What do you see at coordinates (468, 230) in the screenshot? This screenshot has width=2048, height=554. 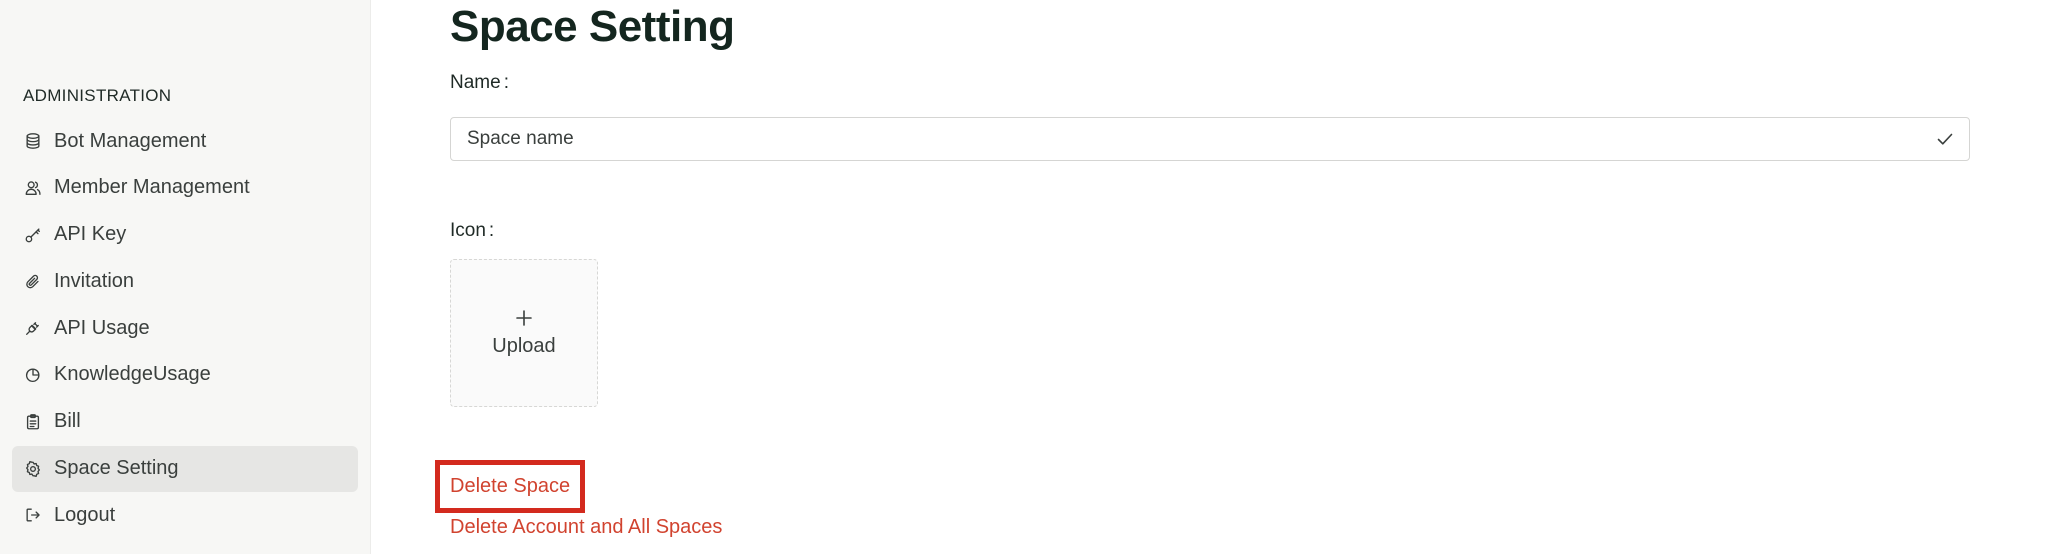 I see `icon-label-text: Icon` at bounding box center [468, 230].